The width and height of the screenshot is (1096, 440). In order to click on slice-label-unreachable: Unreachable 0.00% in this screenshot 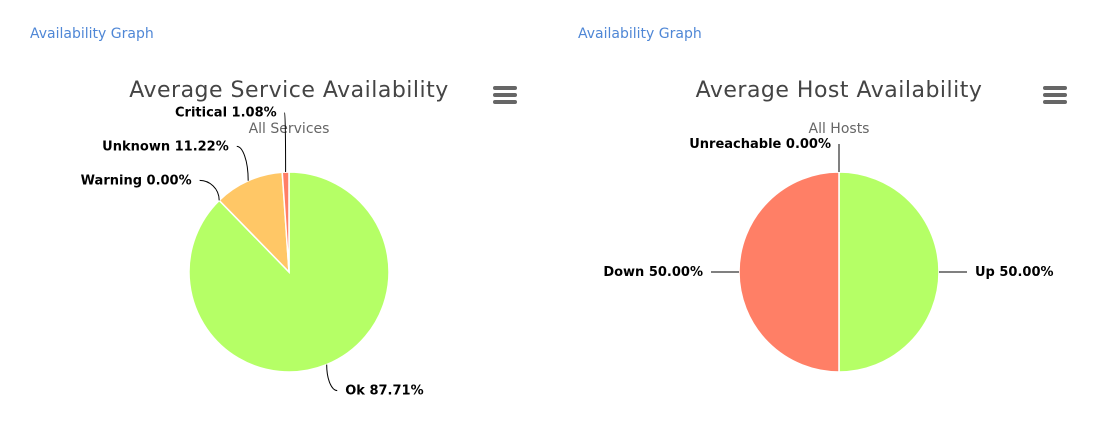, I will do `click(760, 144)`.